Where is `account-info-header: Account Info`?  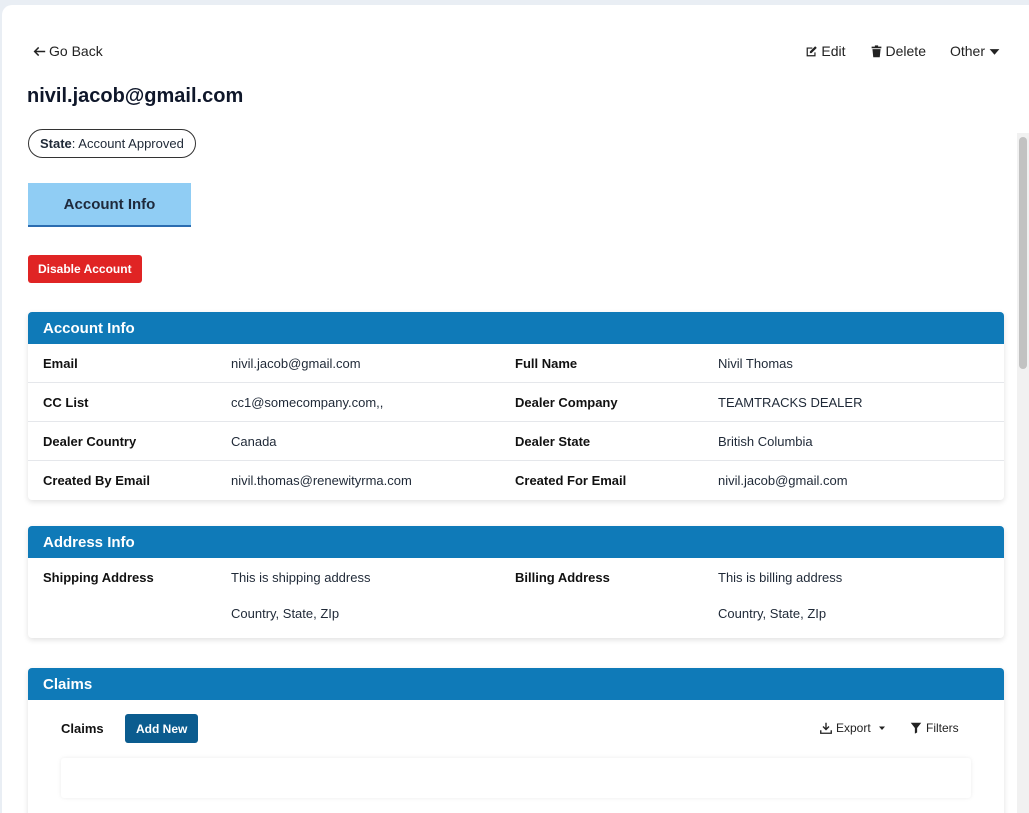 account-info-header: Account Info is located at coordinates (516, 328).